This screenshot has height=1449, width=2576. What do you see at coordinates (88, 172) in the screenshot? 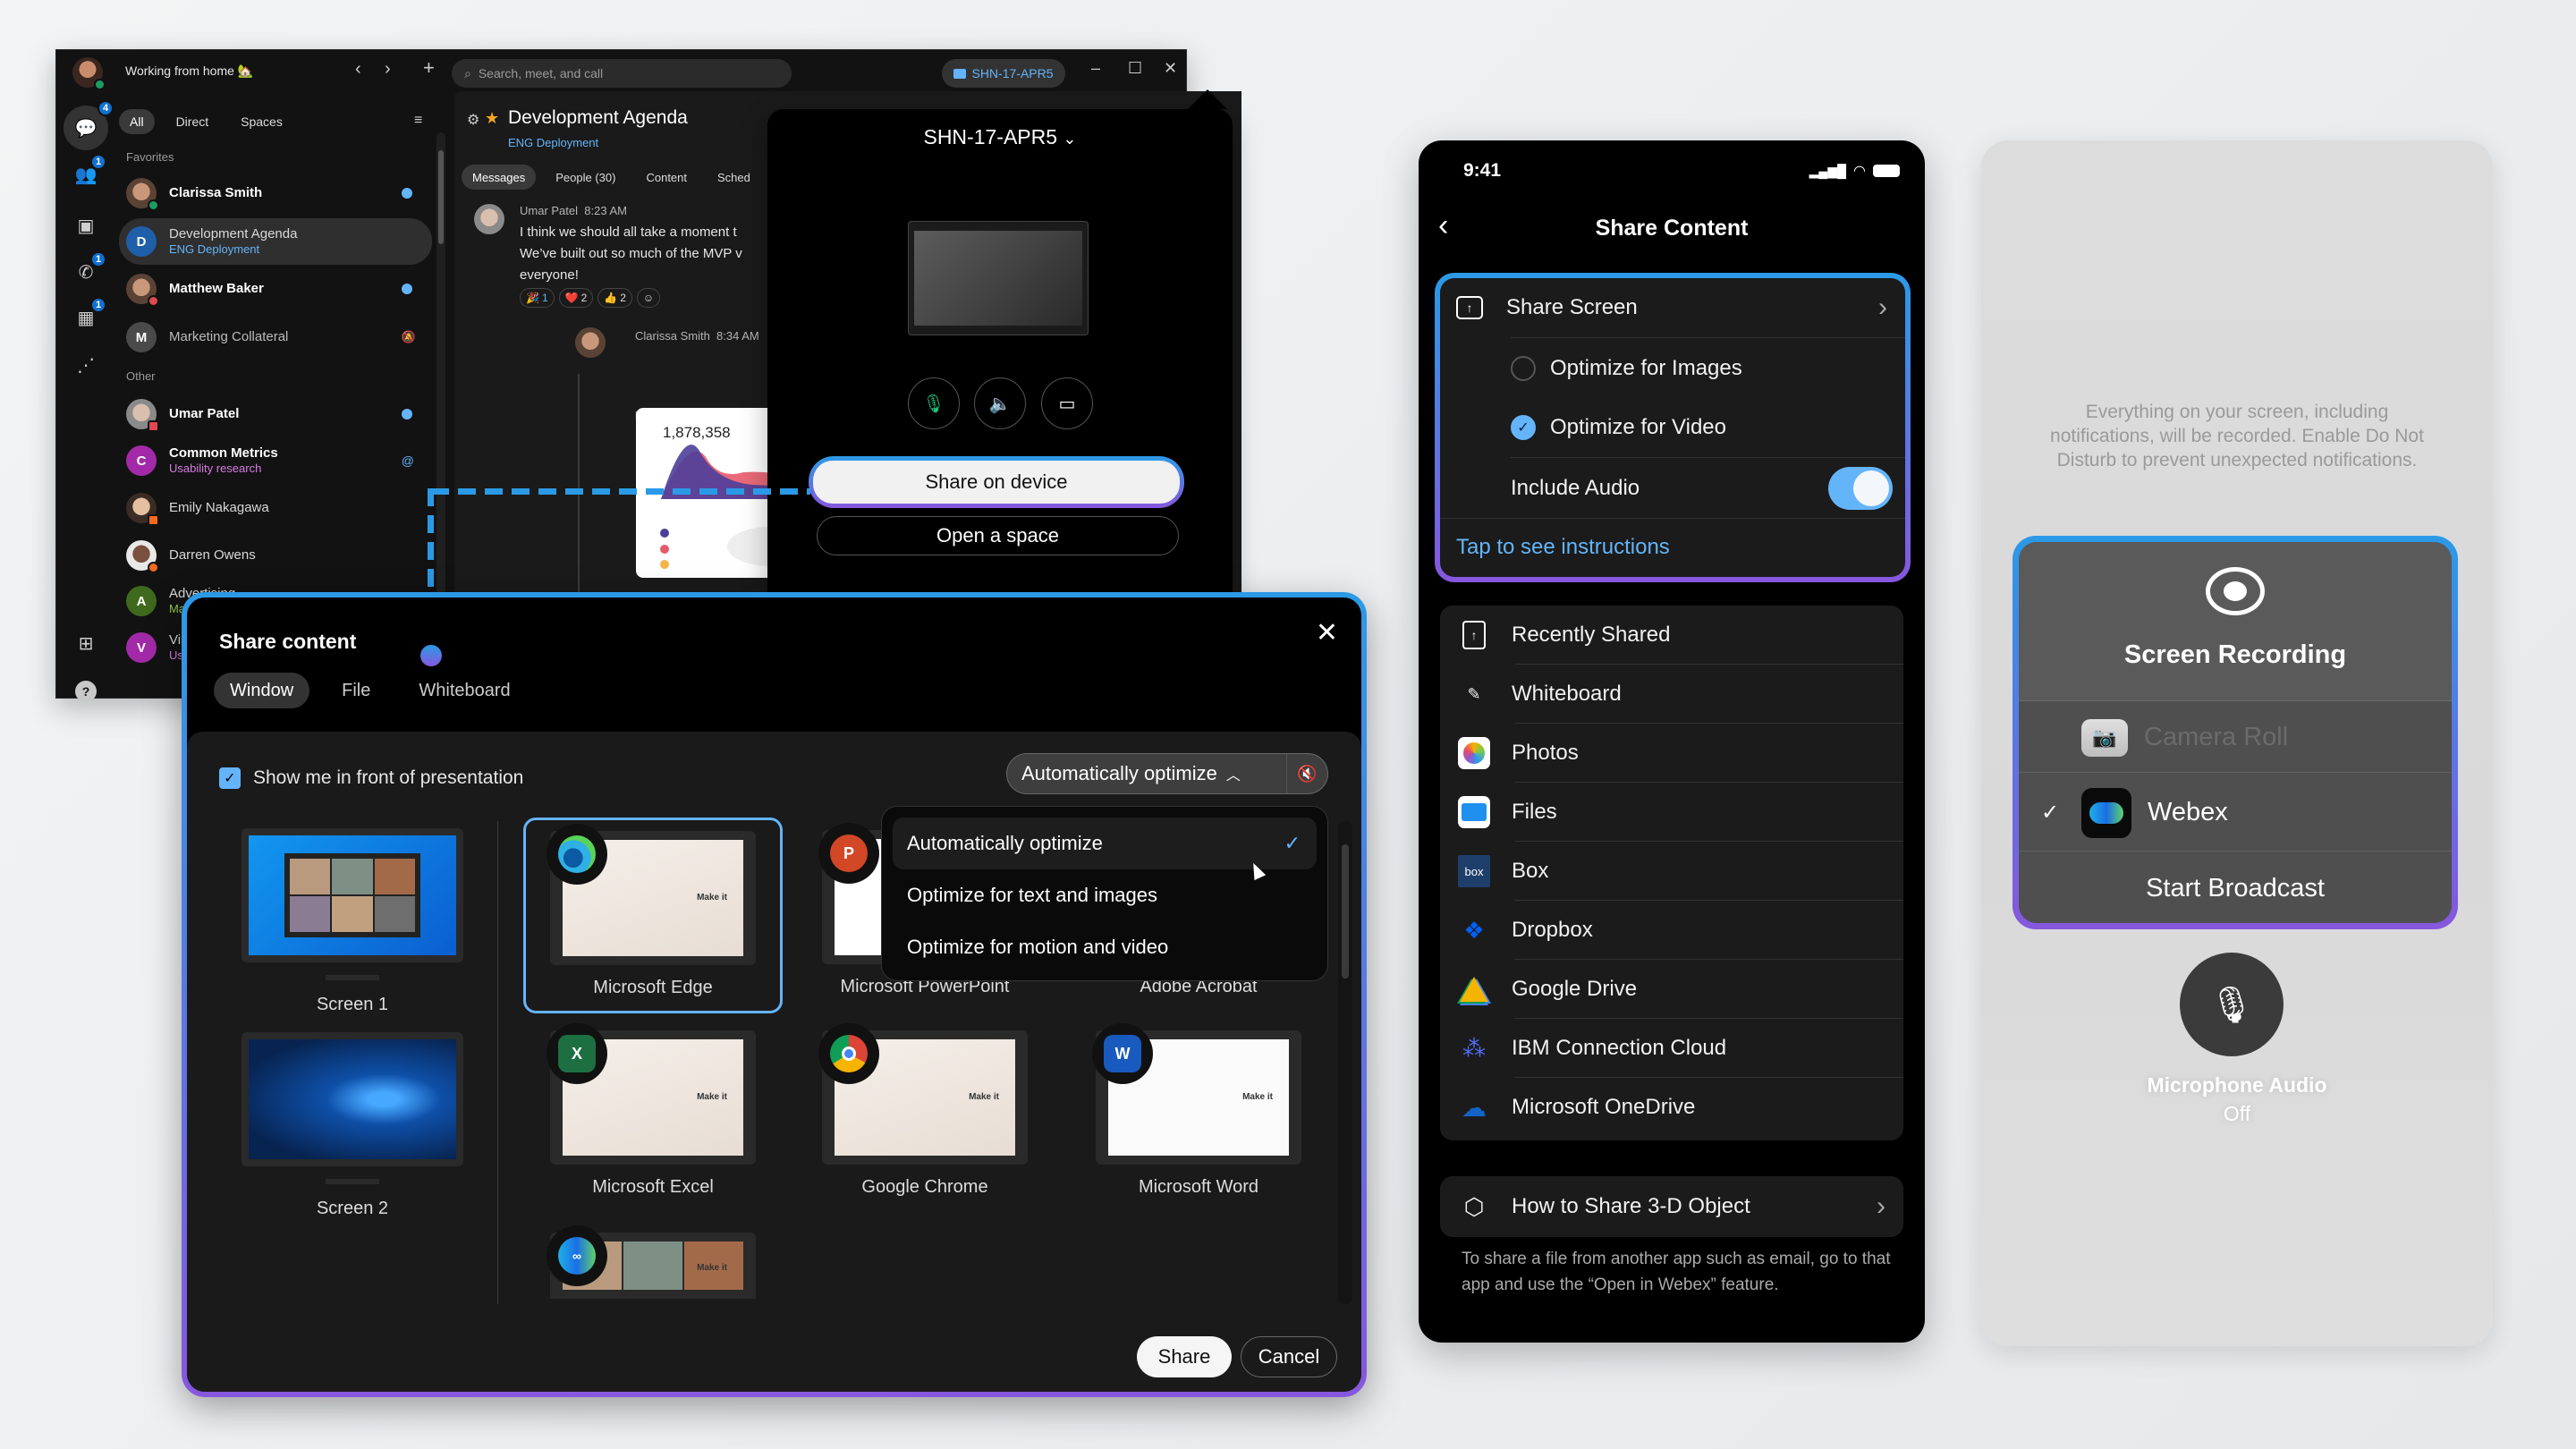
I see `teams-icon: 👥 1` at bounding box center [88, 172].